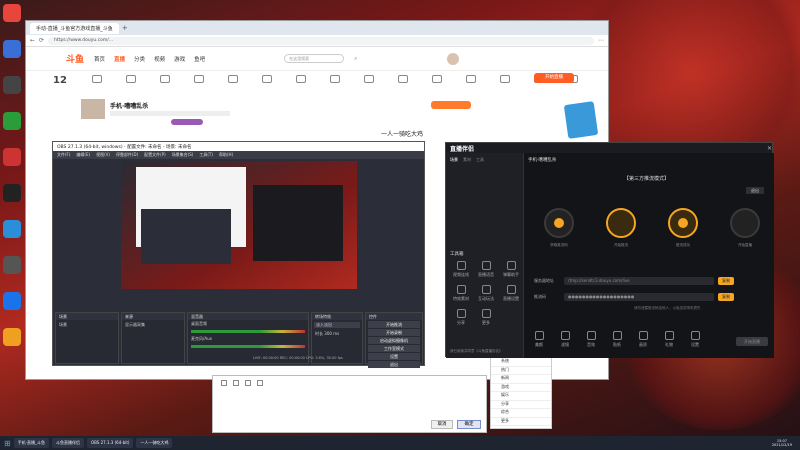 The width and height of the screenshot is (800, 450). I want to click on nav-item-1: 直播, so click(119, 60).